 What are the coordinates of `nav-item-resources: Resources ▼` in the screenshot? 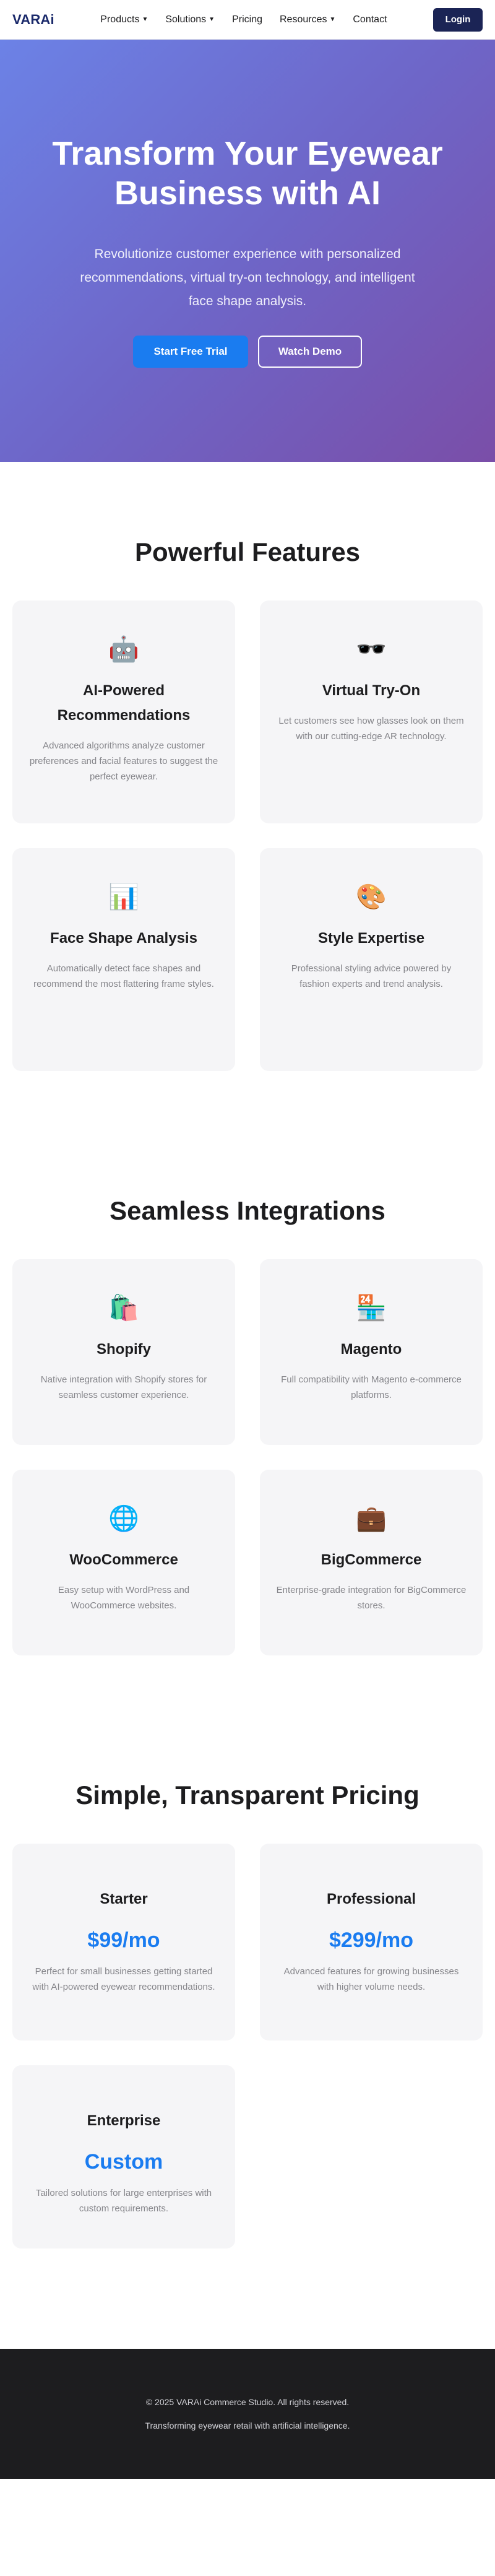 It's located at (307, 19).